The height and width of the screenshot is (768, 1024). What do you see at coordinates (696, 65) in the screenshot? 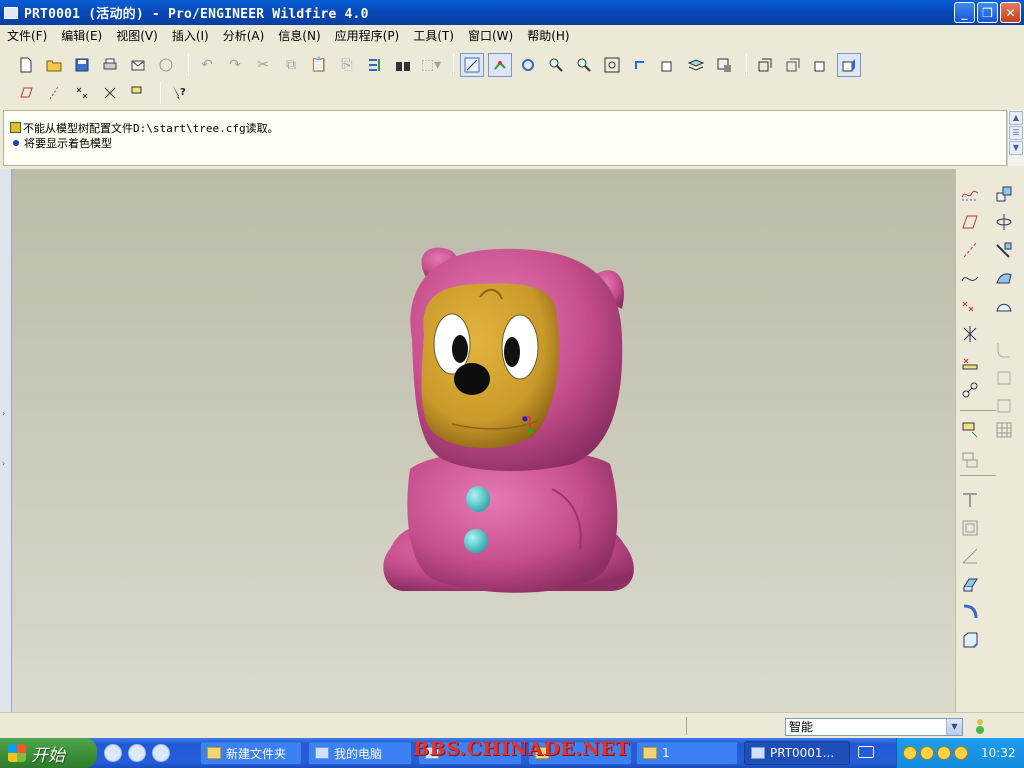
I see `layers-icon` at bounding box center [696, 65].